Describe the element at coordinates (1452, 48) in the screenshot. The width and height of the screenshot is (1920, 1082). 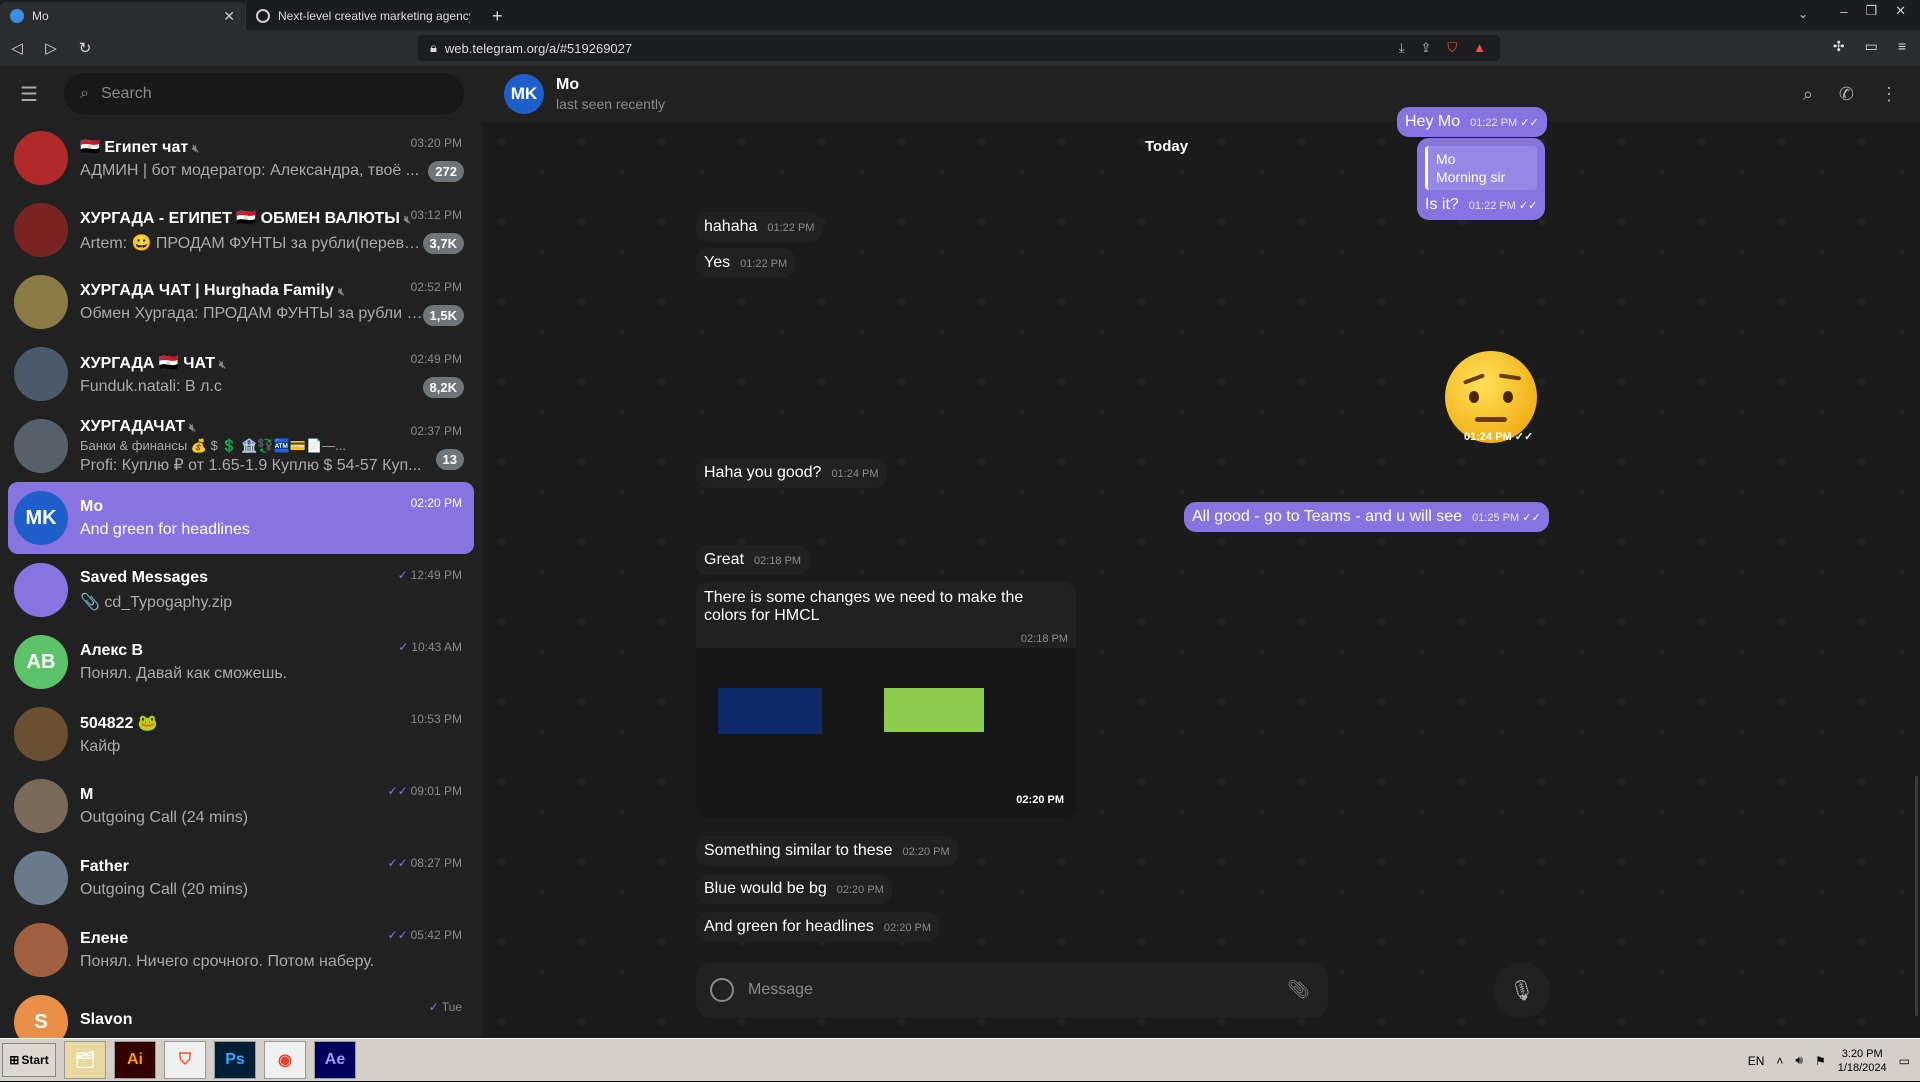
I see `brave-shields-icon: ⛉` at that location.